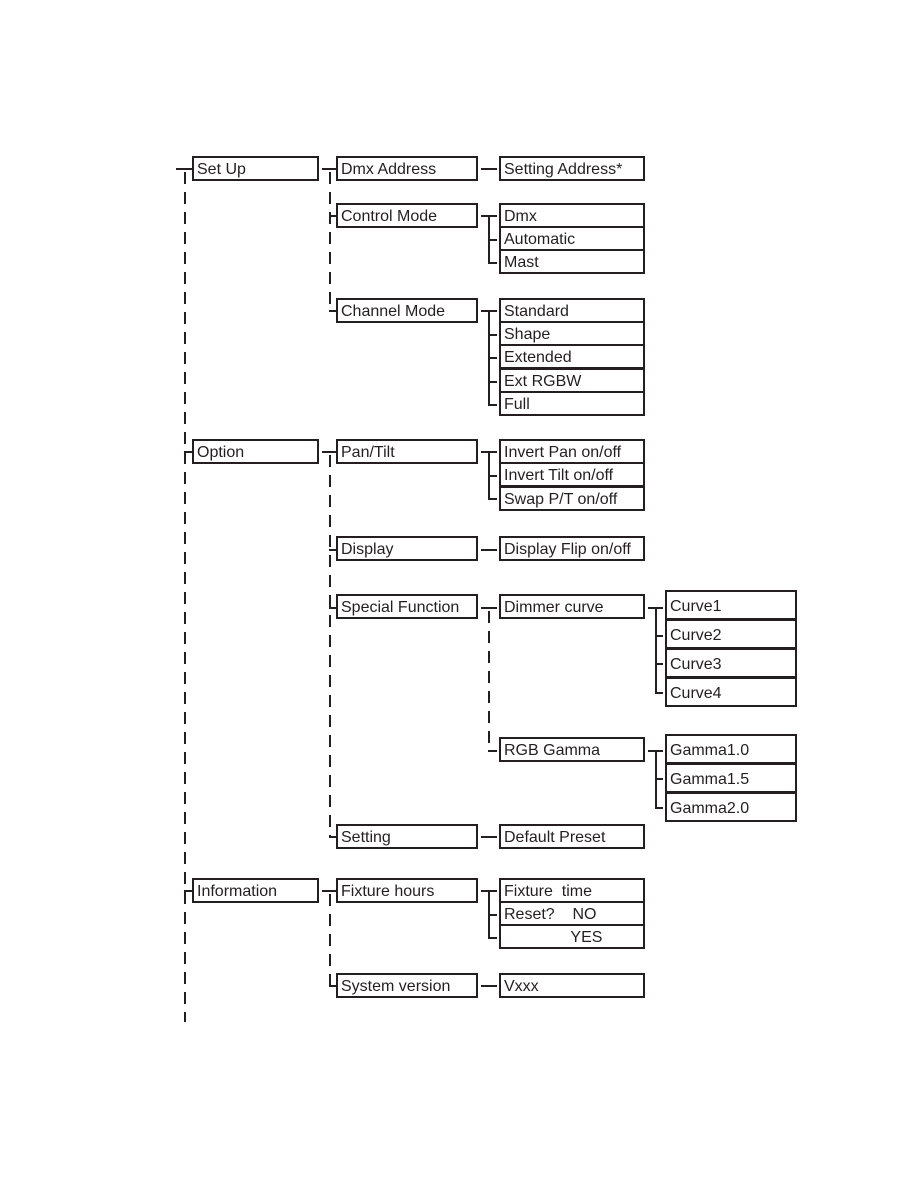  I want to click on option-gamma-2-0: Gamma2.0, so click(731, 807).